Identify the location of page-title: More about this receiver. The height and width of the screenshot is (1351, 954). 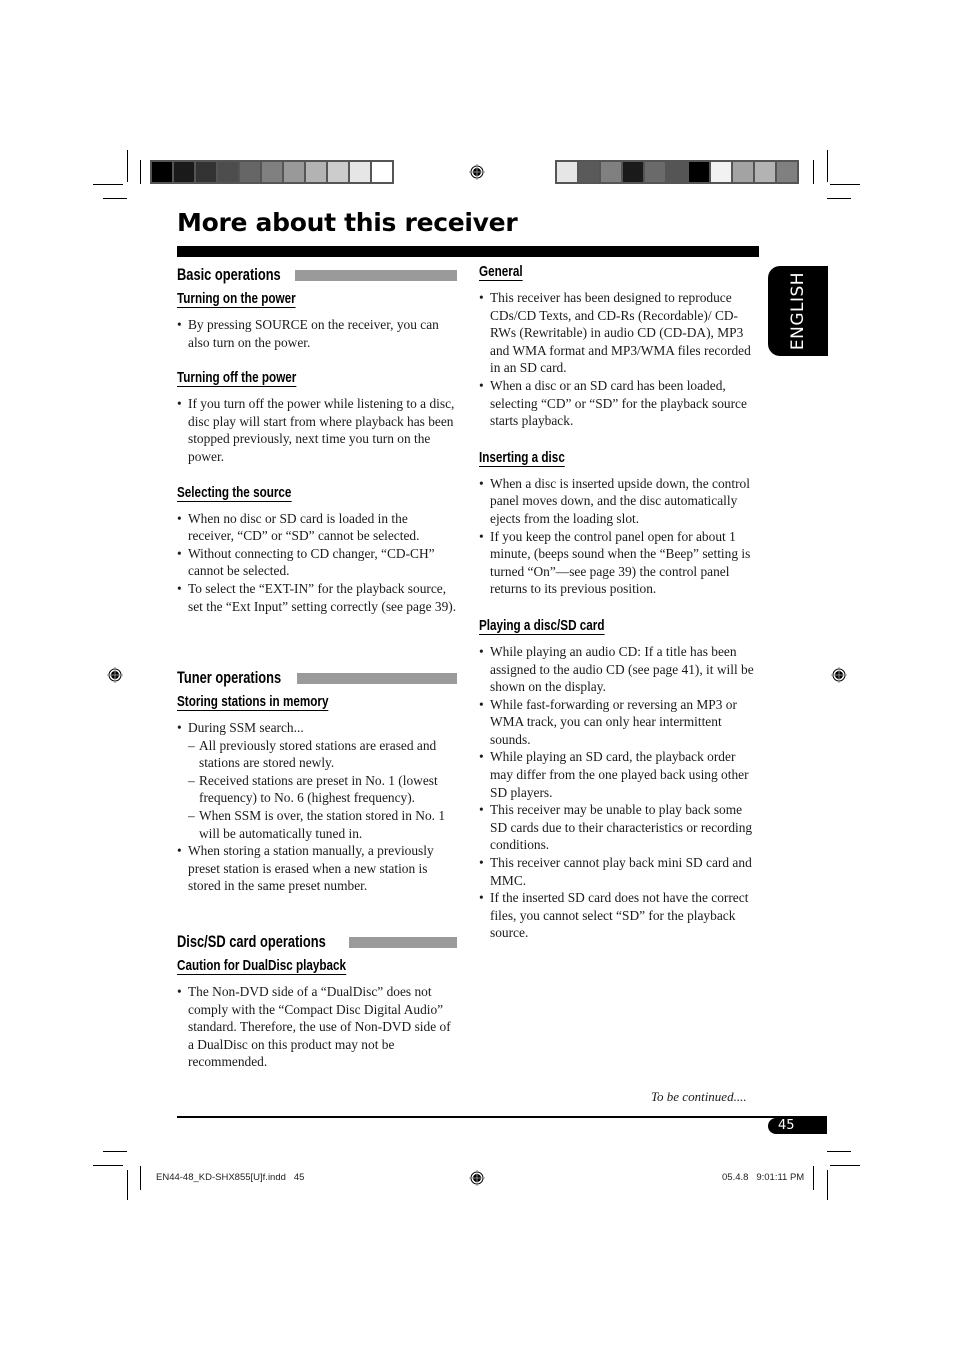
(347, 222).